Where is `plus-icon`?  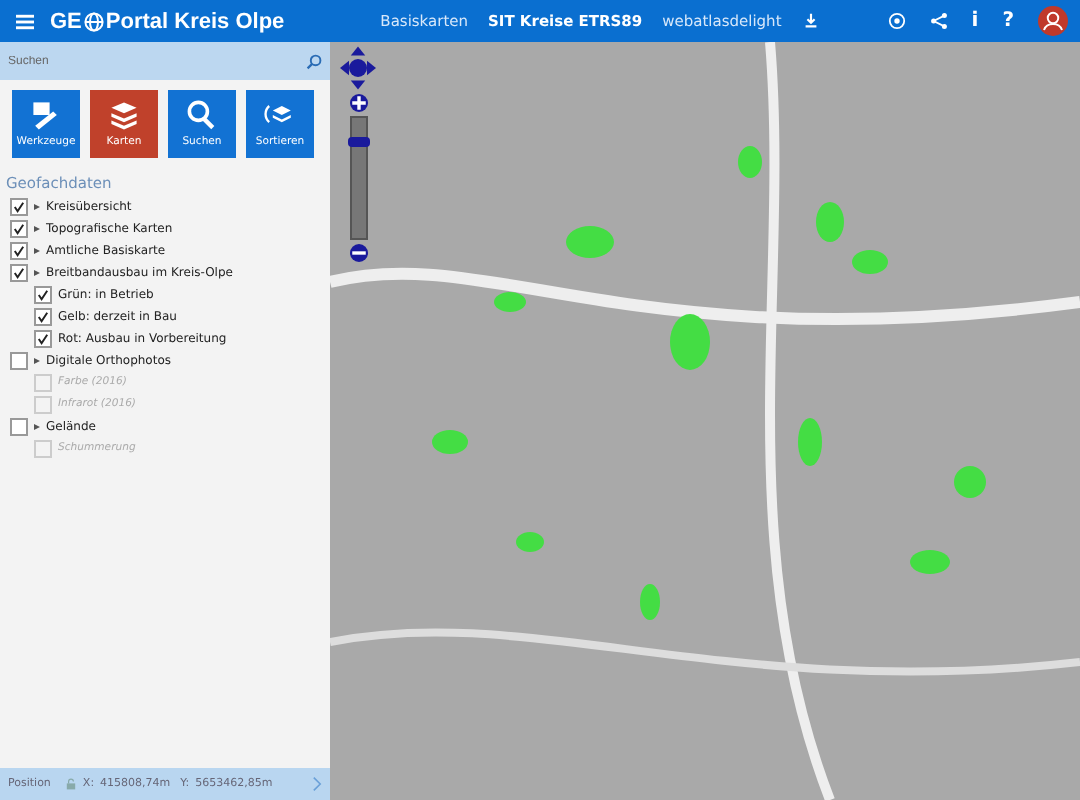
plus-icon is located at coordinates (358, 103).